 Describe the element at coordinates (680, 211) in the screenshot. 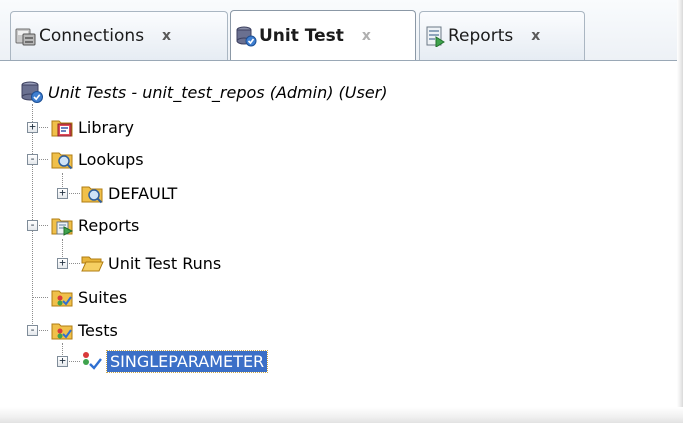

I see `window-shadow-right` at that location.